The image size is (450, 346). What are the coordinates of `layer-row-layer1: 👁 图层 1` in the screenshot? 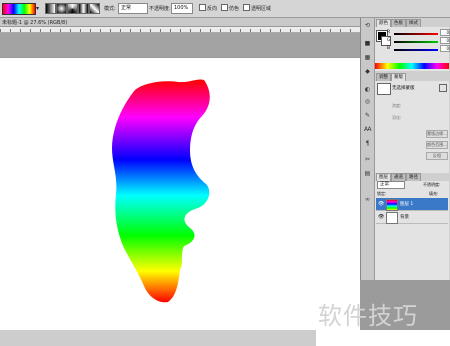 It's located at (412, 204).